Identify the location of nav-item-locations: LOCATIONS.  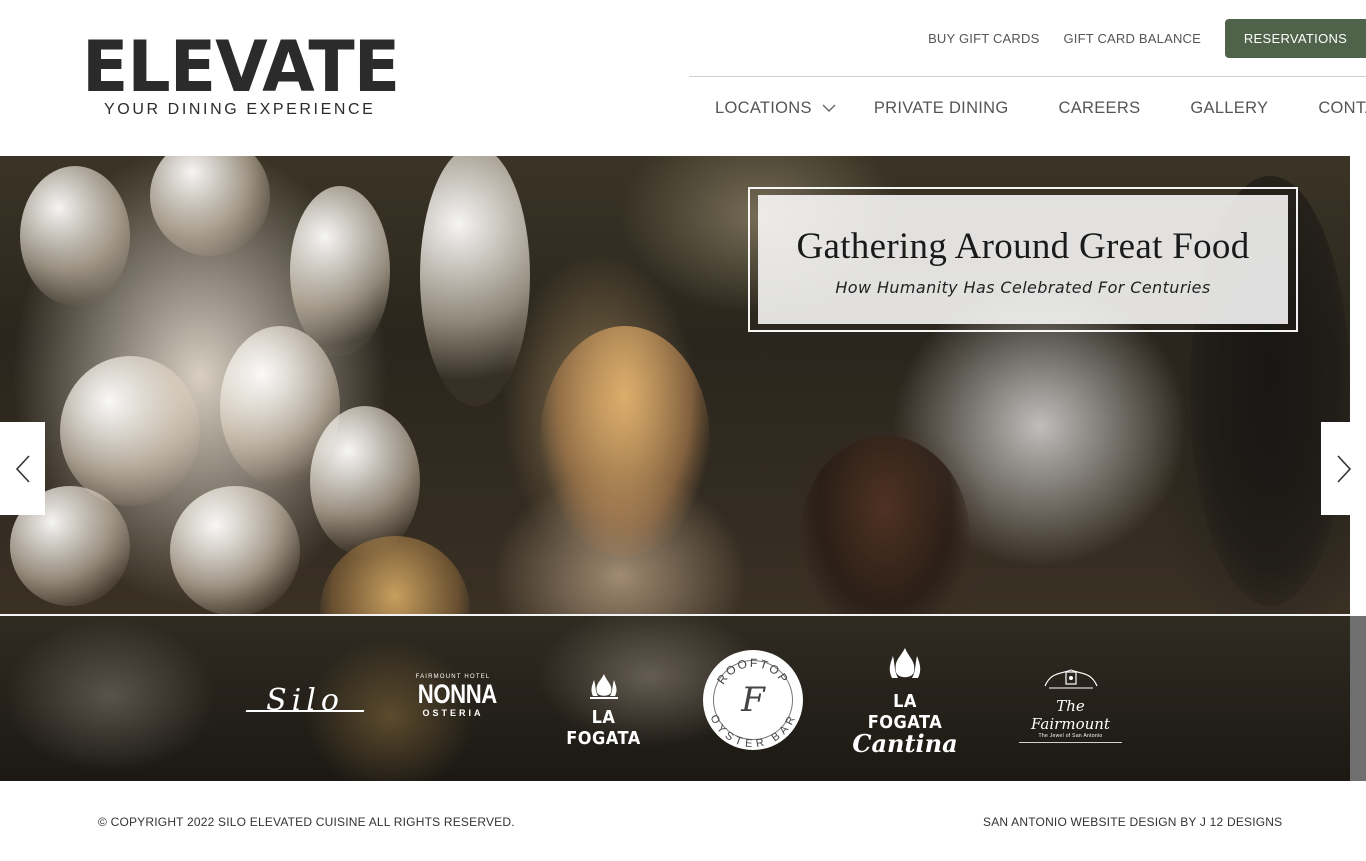
(775, 108).